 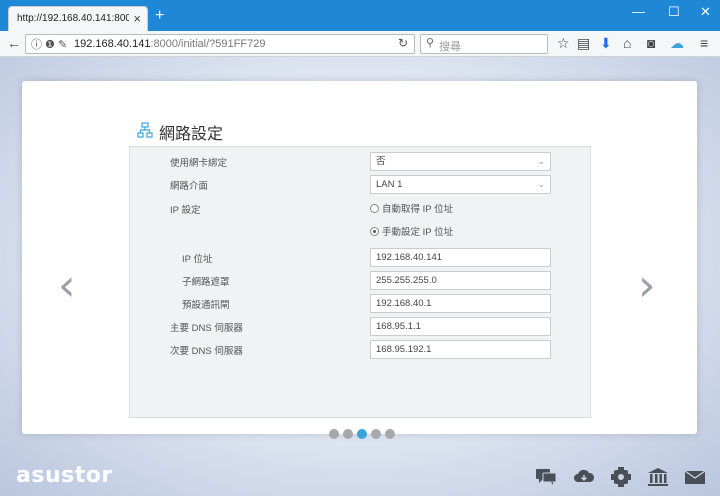 What do you see at coordinates (145, 130) in the screenshot?
I see `network-icon` at bounding box center [145, 130].